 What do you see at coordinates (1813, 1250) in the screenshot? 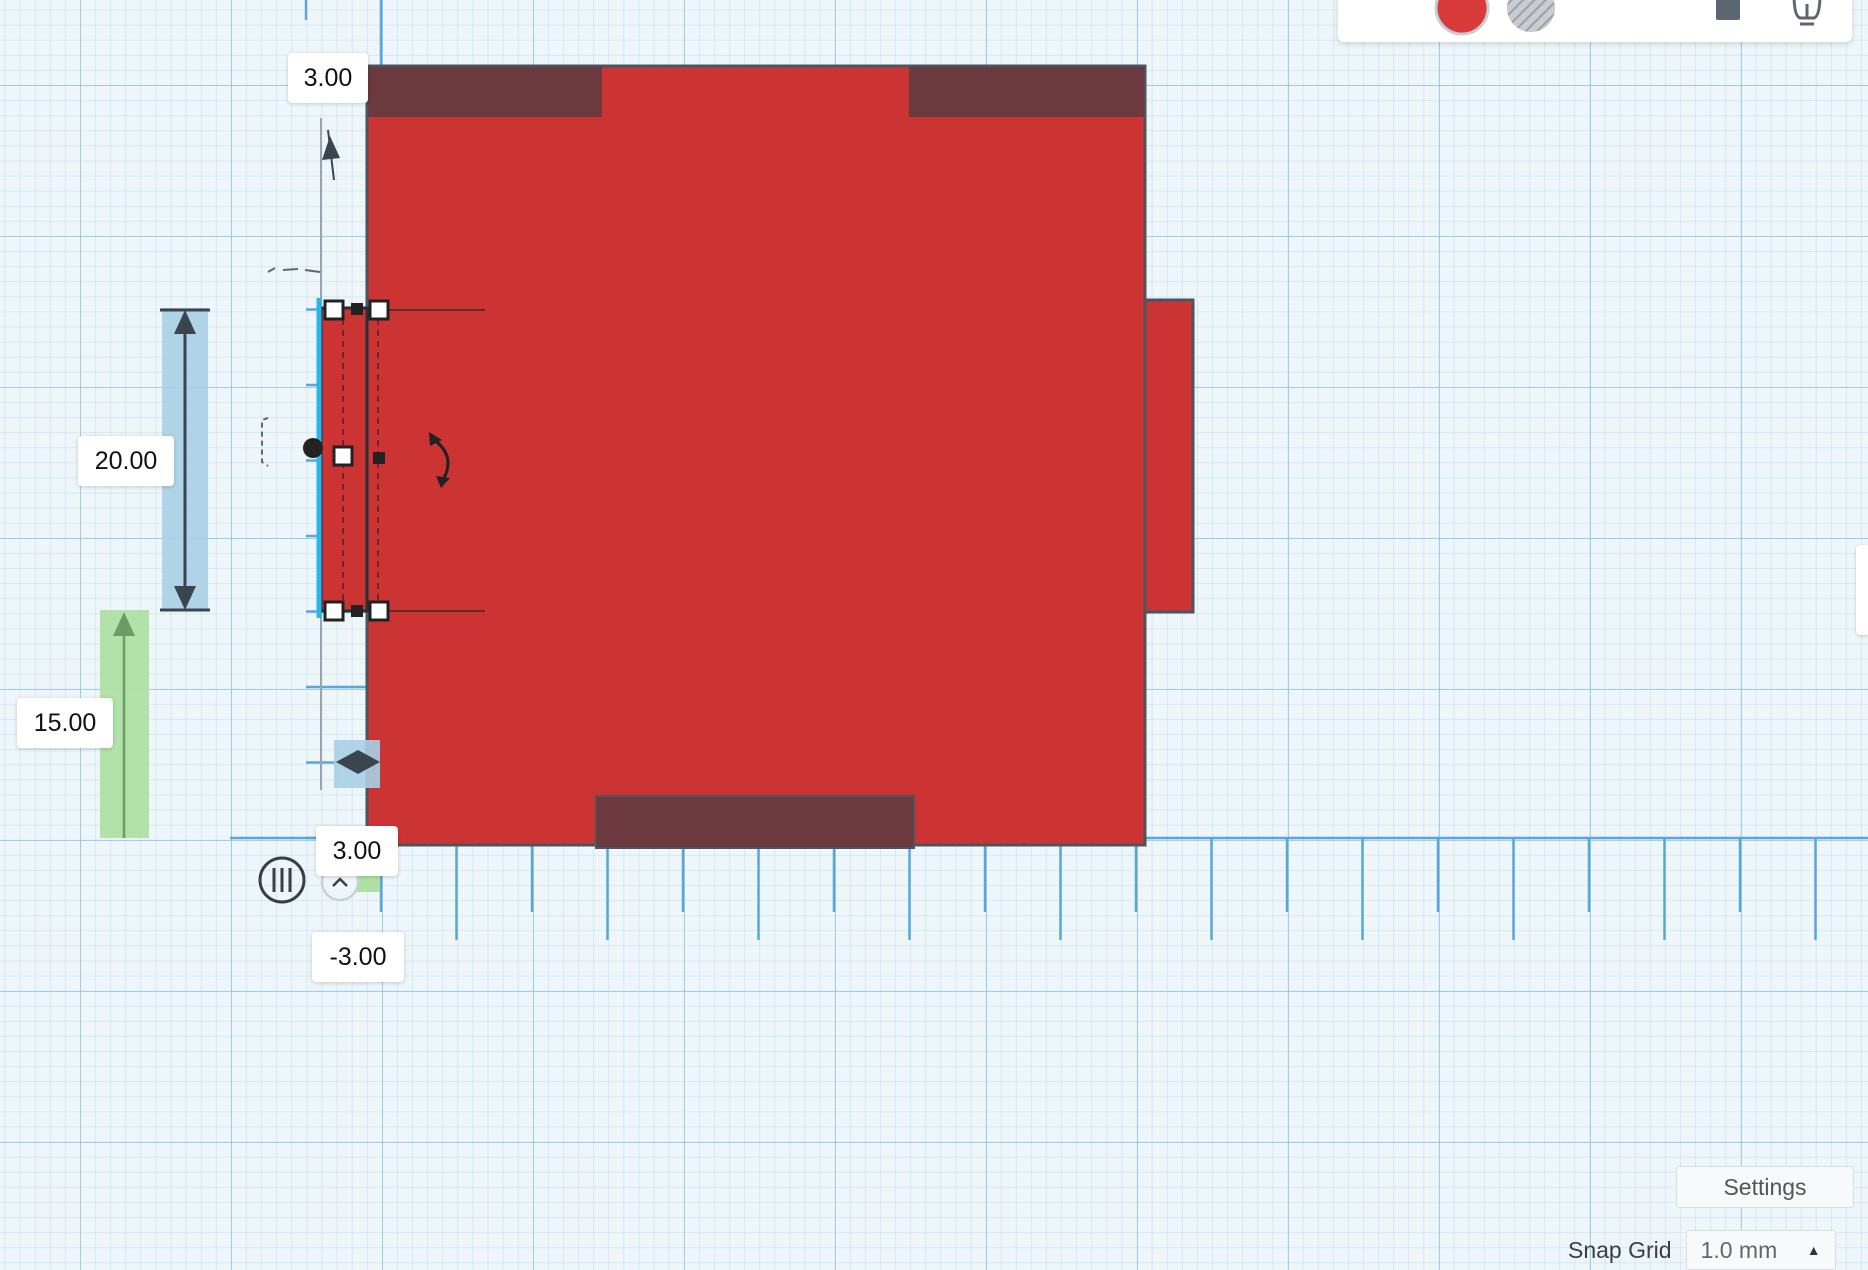
I see `caret-up-icon: ▲` at bounding box center [1813, 1250].